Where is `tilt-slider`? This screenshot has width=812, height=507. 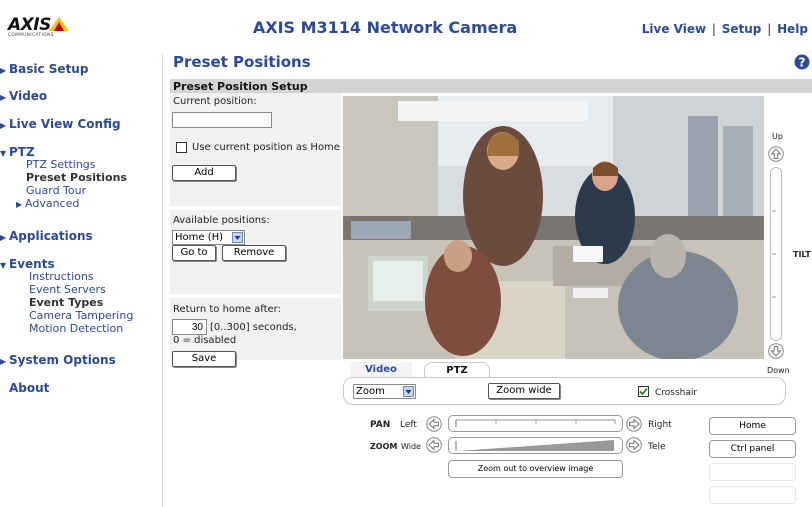
tilt-slider is located at coordinates (776, 254).